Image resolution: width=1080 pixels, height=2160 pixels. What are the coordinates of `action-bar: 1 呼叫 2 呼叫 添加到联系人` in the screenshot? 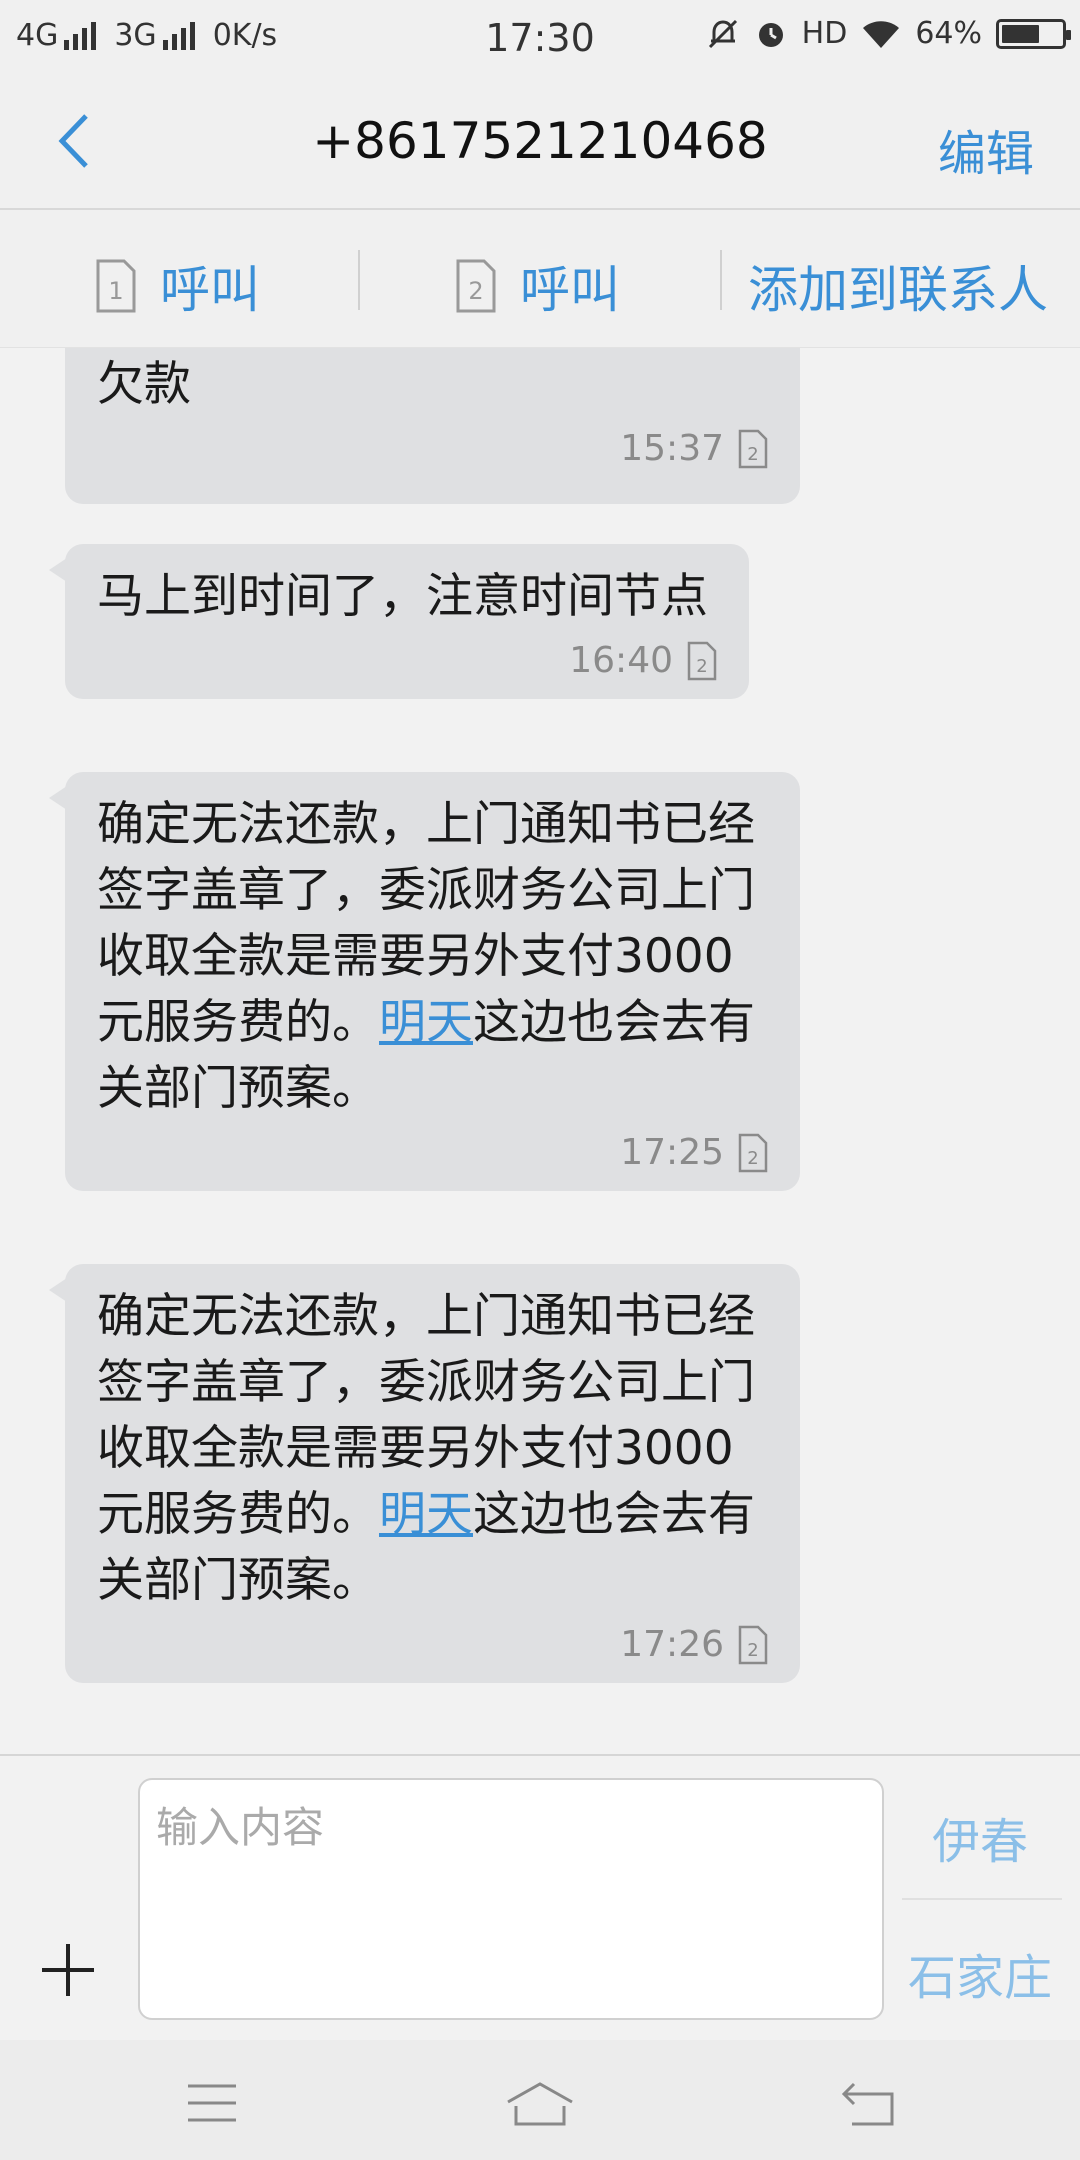 It's located at (540, 279).